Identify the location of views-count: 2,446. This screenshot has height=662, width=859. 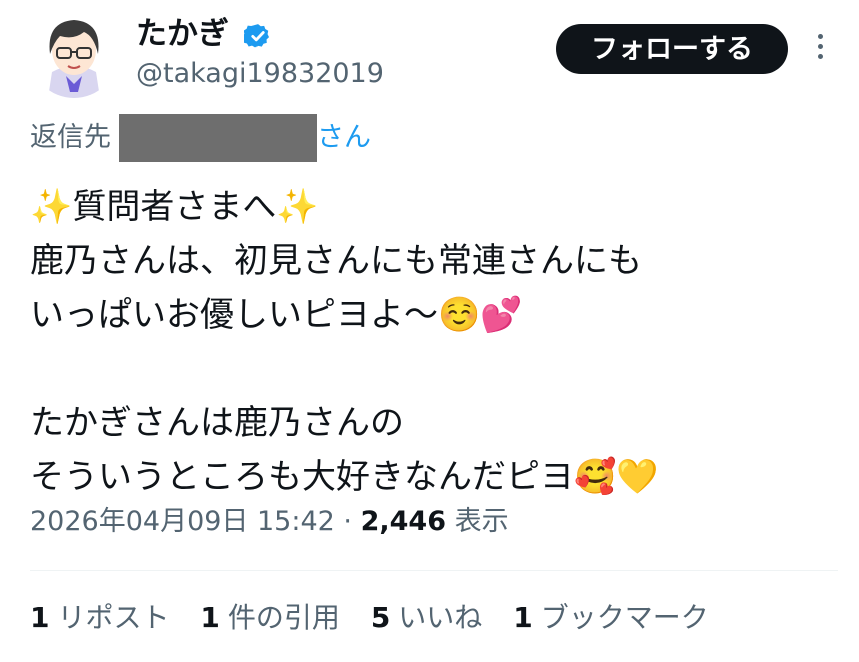
(403, 521).